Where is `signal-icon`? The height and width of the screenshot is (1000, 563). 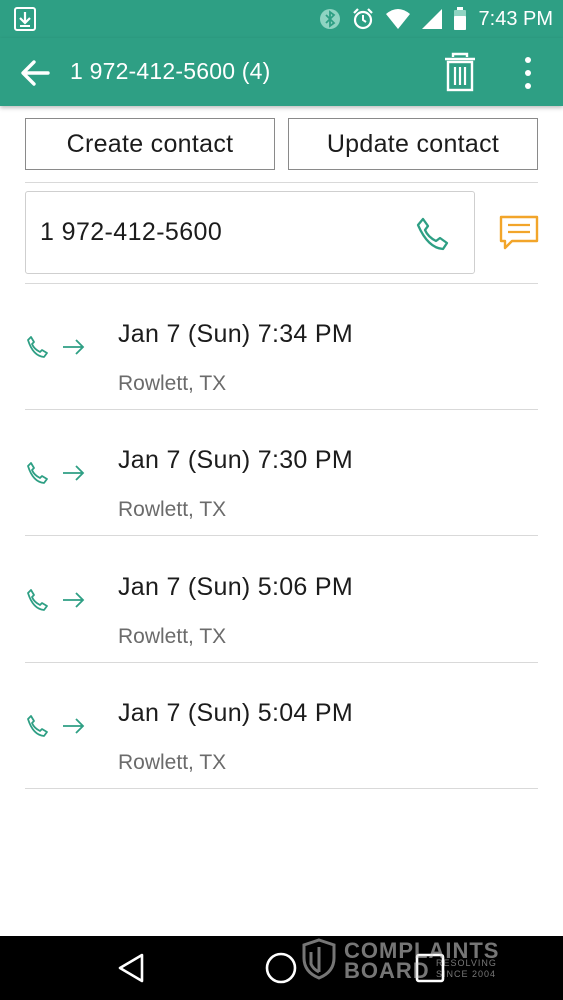 signal-icon is located at coordinates (431, 19).